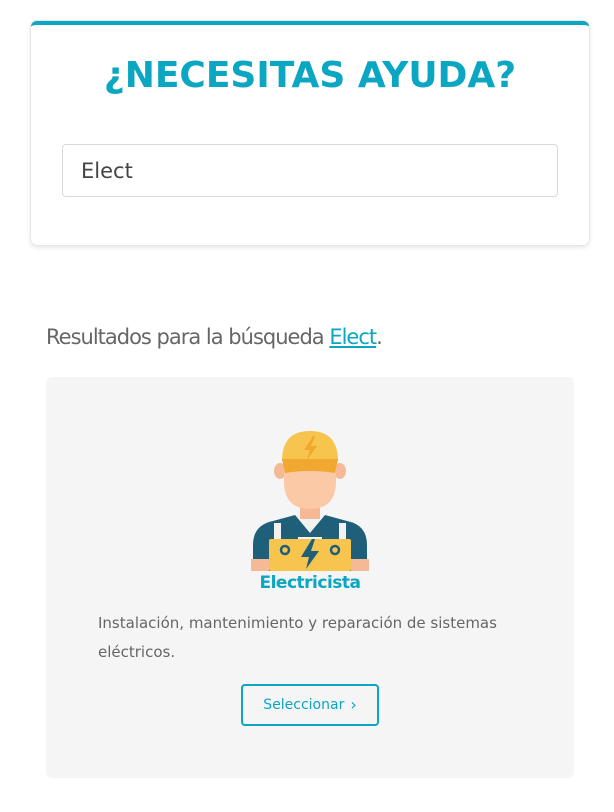  I want to click on select-button: Seleccionar ›, so click(310, 705).